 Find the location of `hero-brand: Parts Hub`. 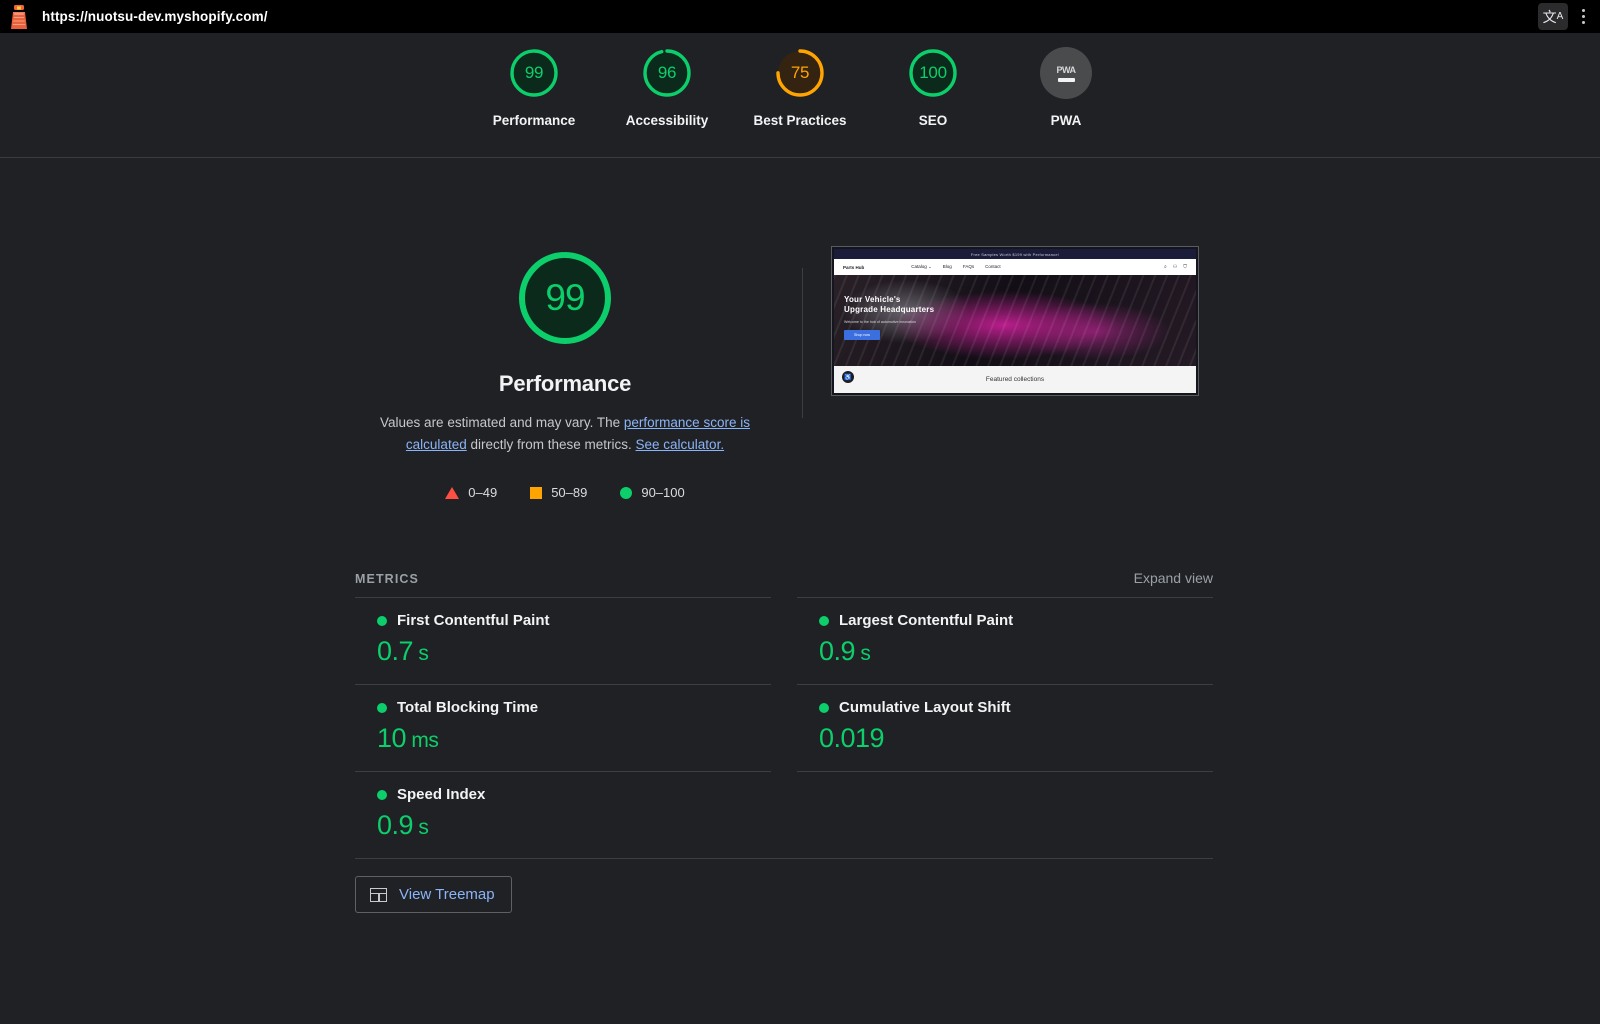

hero-brand: Parts Hub is located at coordinates (854, 267).